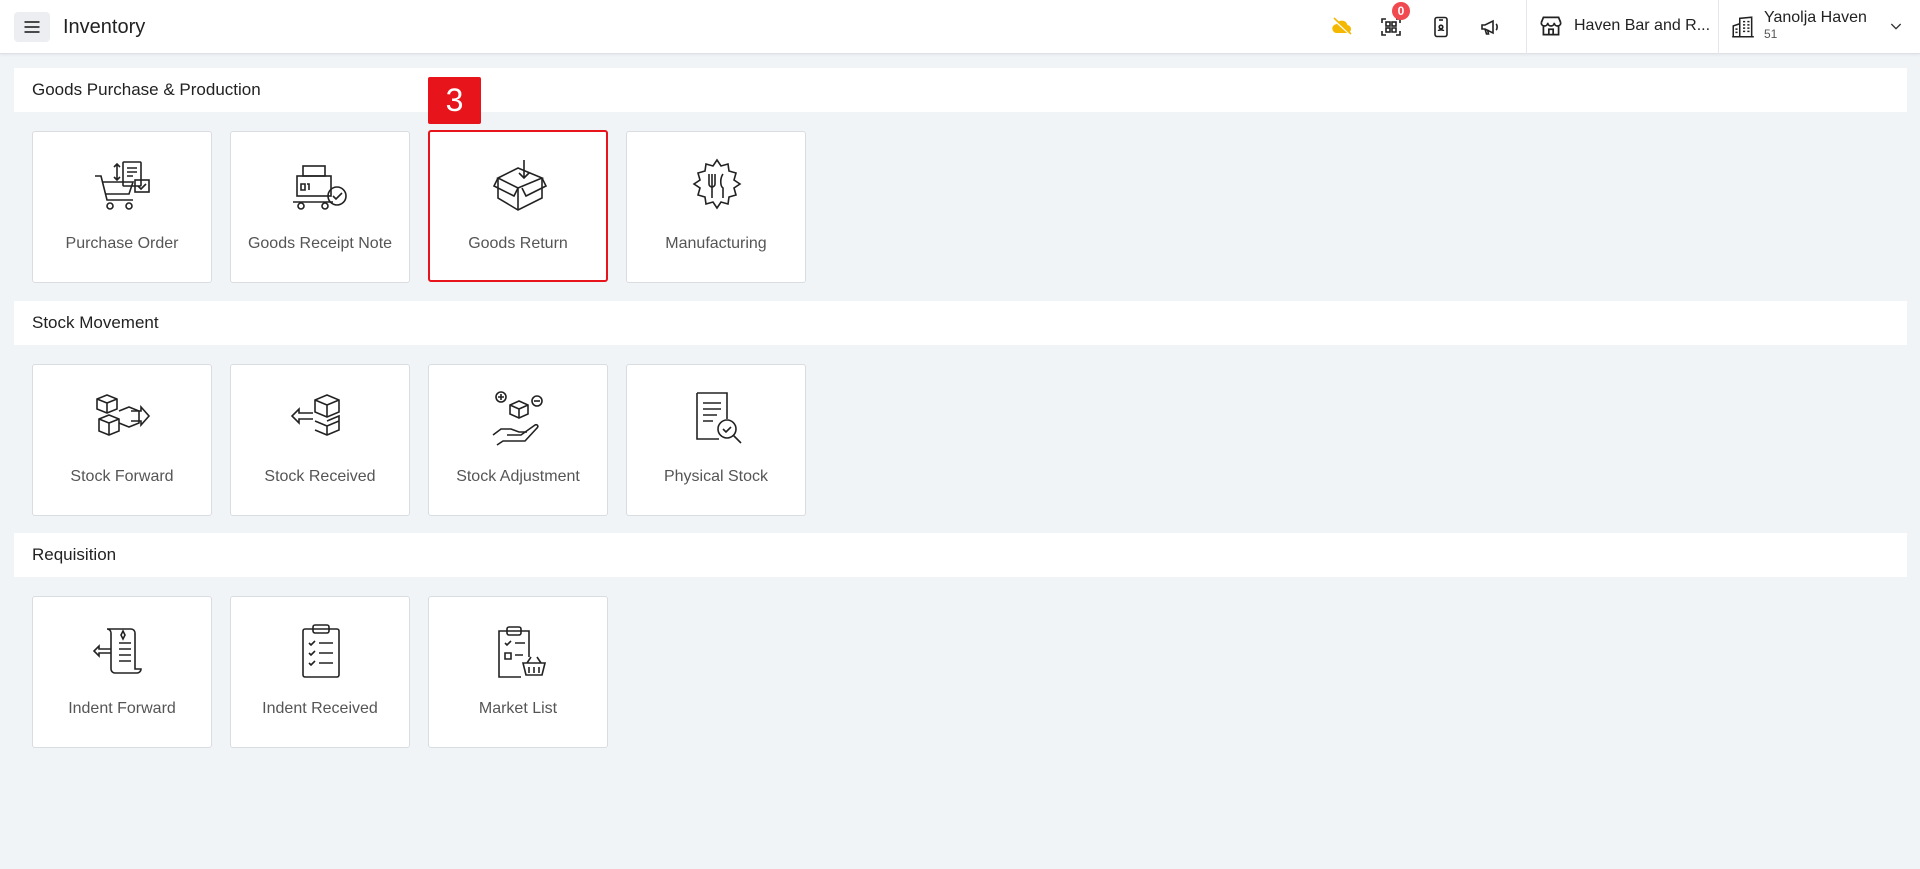 This screenshot has height=869, width=1920. Describe the element at coordinates (716, 243) in the screenshot. I see `tile-label: Manufacturing` at that location.